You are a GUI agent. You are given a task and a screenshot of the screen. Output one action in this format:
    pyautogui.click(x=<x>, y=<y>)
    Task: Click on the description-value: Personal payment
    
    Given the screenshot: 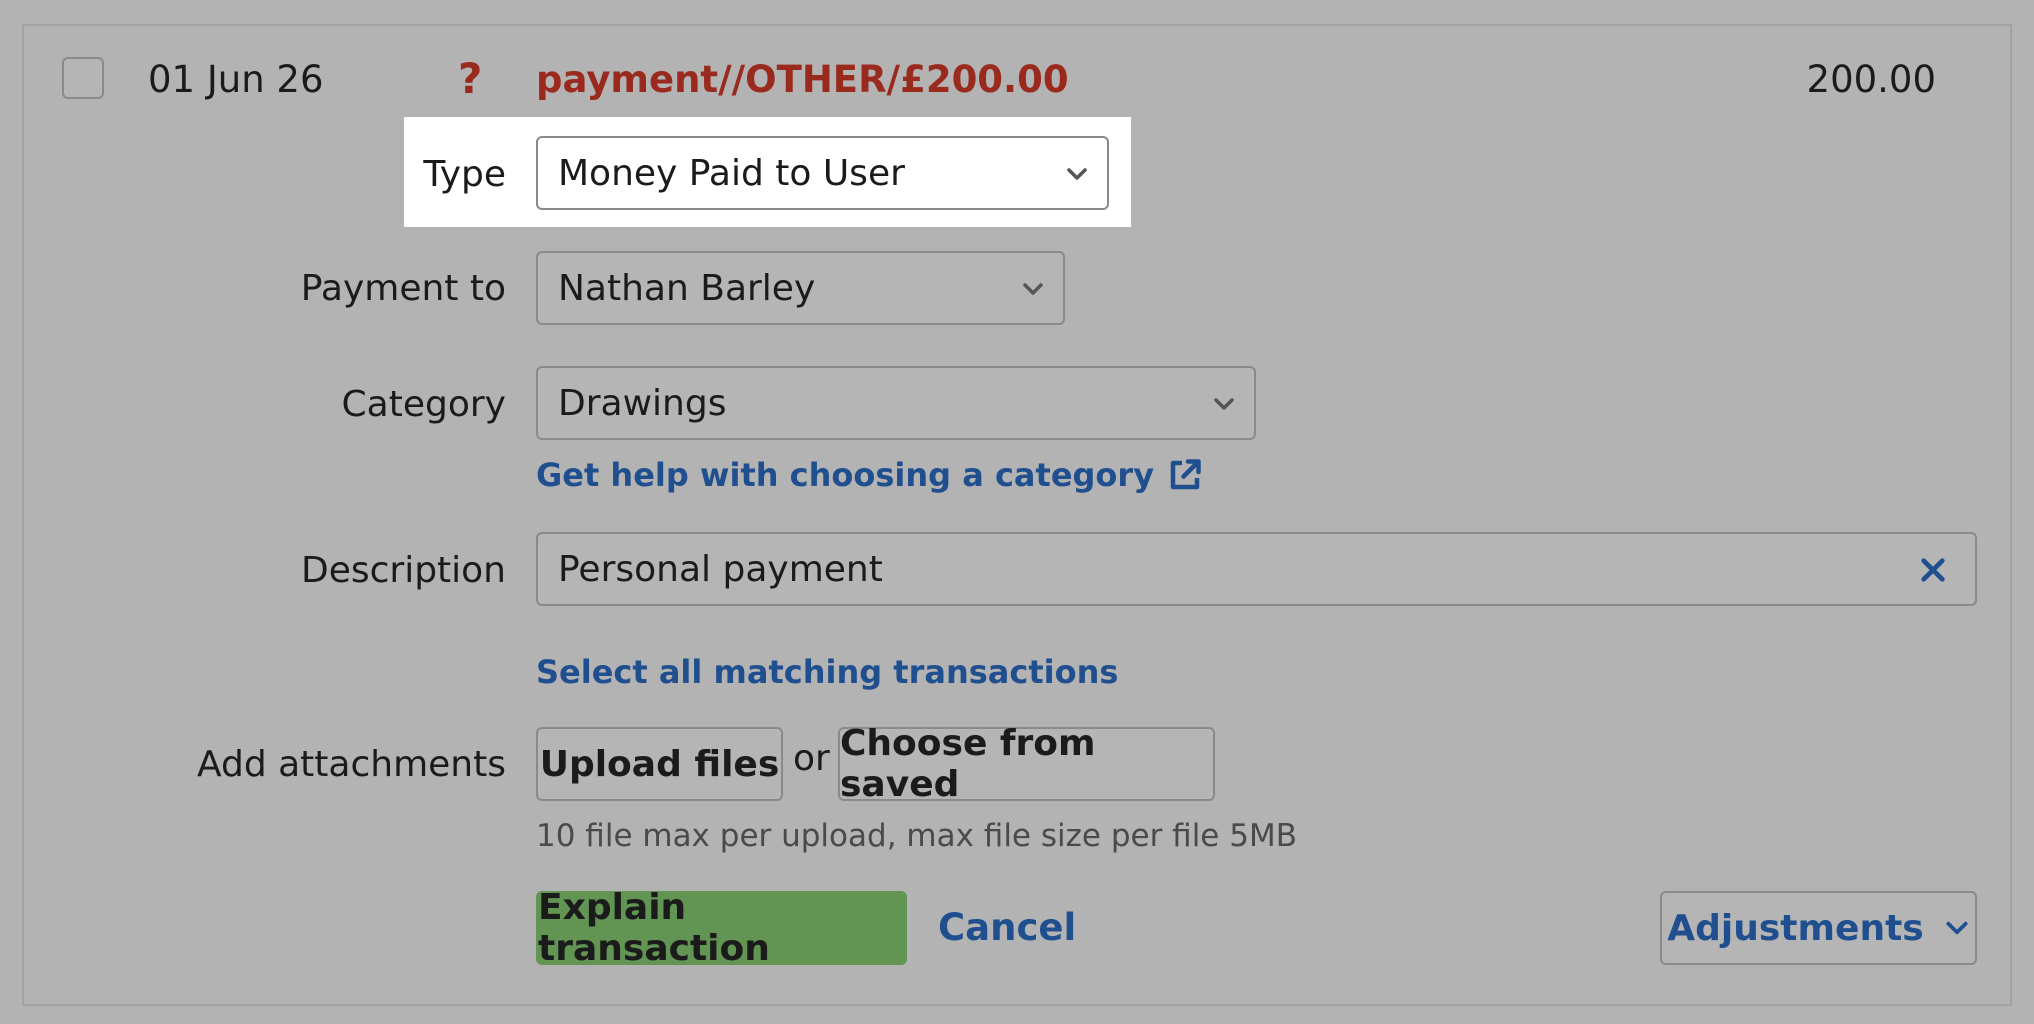 What is the action you would take?
    pyautogui.click(x=720, y=569)
    